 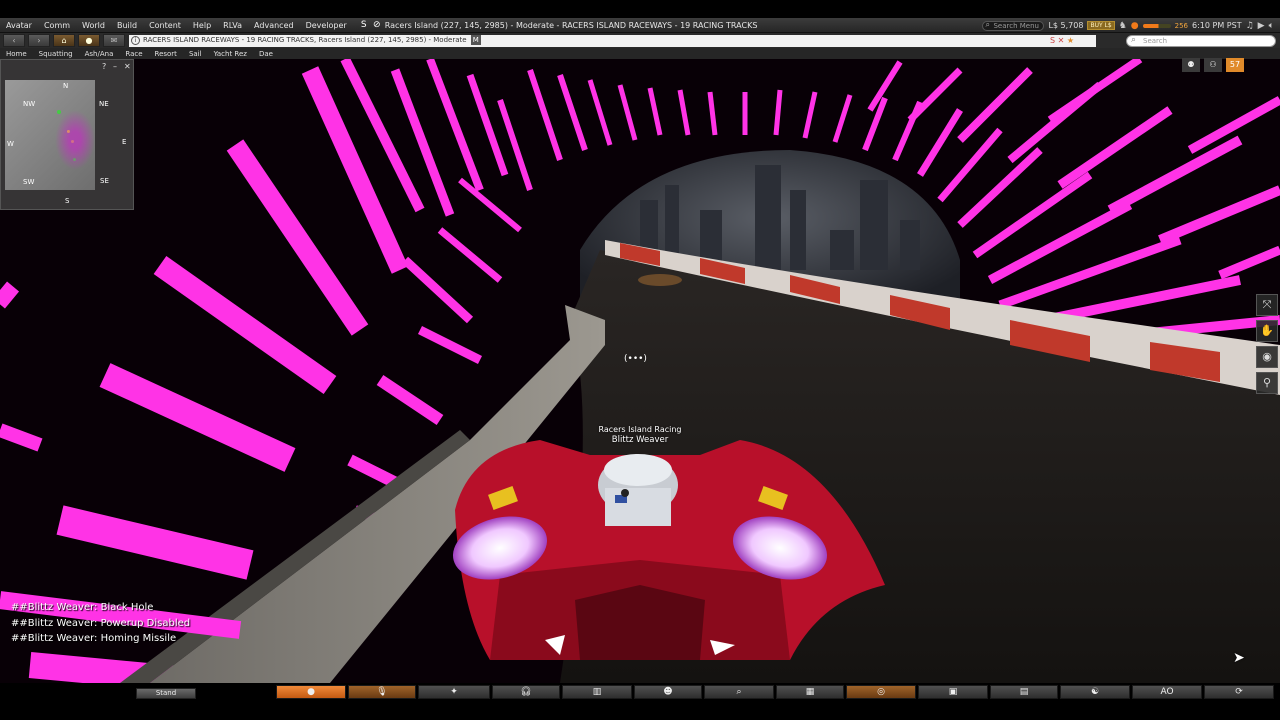 What do you see at coordinates (166, 693) in the screenshot?
I see `stand-button: Stand` at bounding box center [166, 693].